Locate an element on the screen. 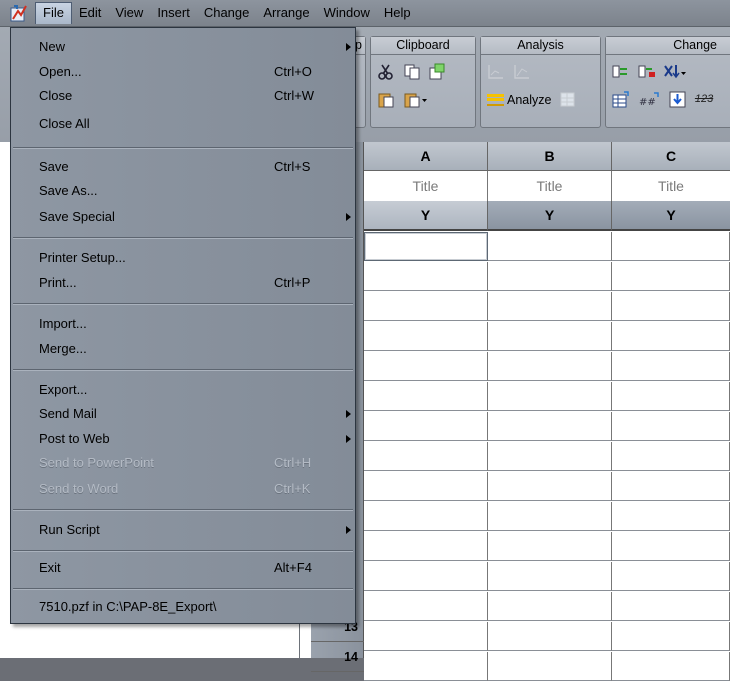 The height and width of the screenshot is (681, 730). menu-item-send-mail: Send Mail is located at coordinates (183, 414).